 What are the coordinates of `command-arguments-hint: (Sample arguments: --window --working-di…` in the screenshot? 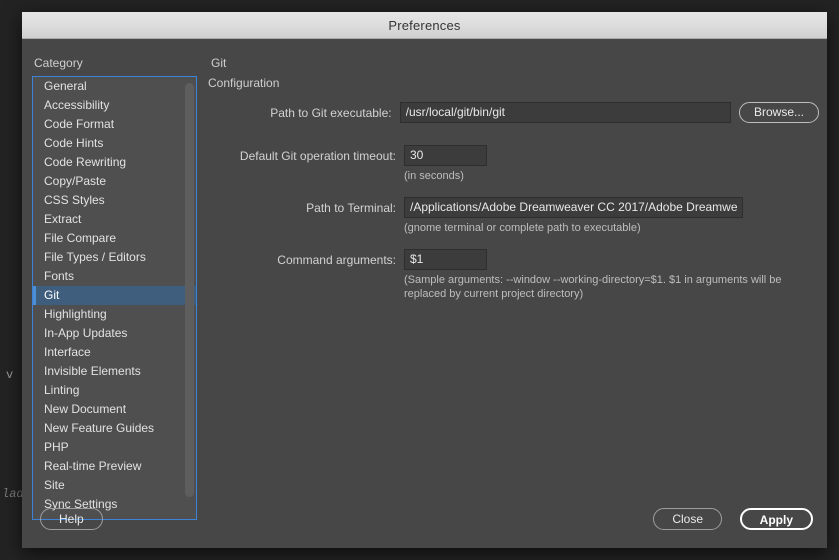 It's located at (593, 287).